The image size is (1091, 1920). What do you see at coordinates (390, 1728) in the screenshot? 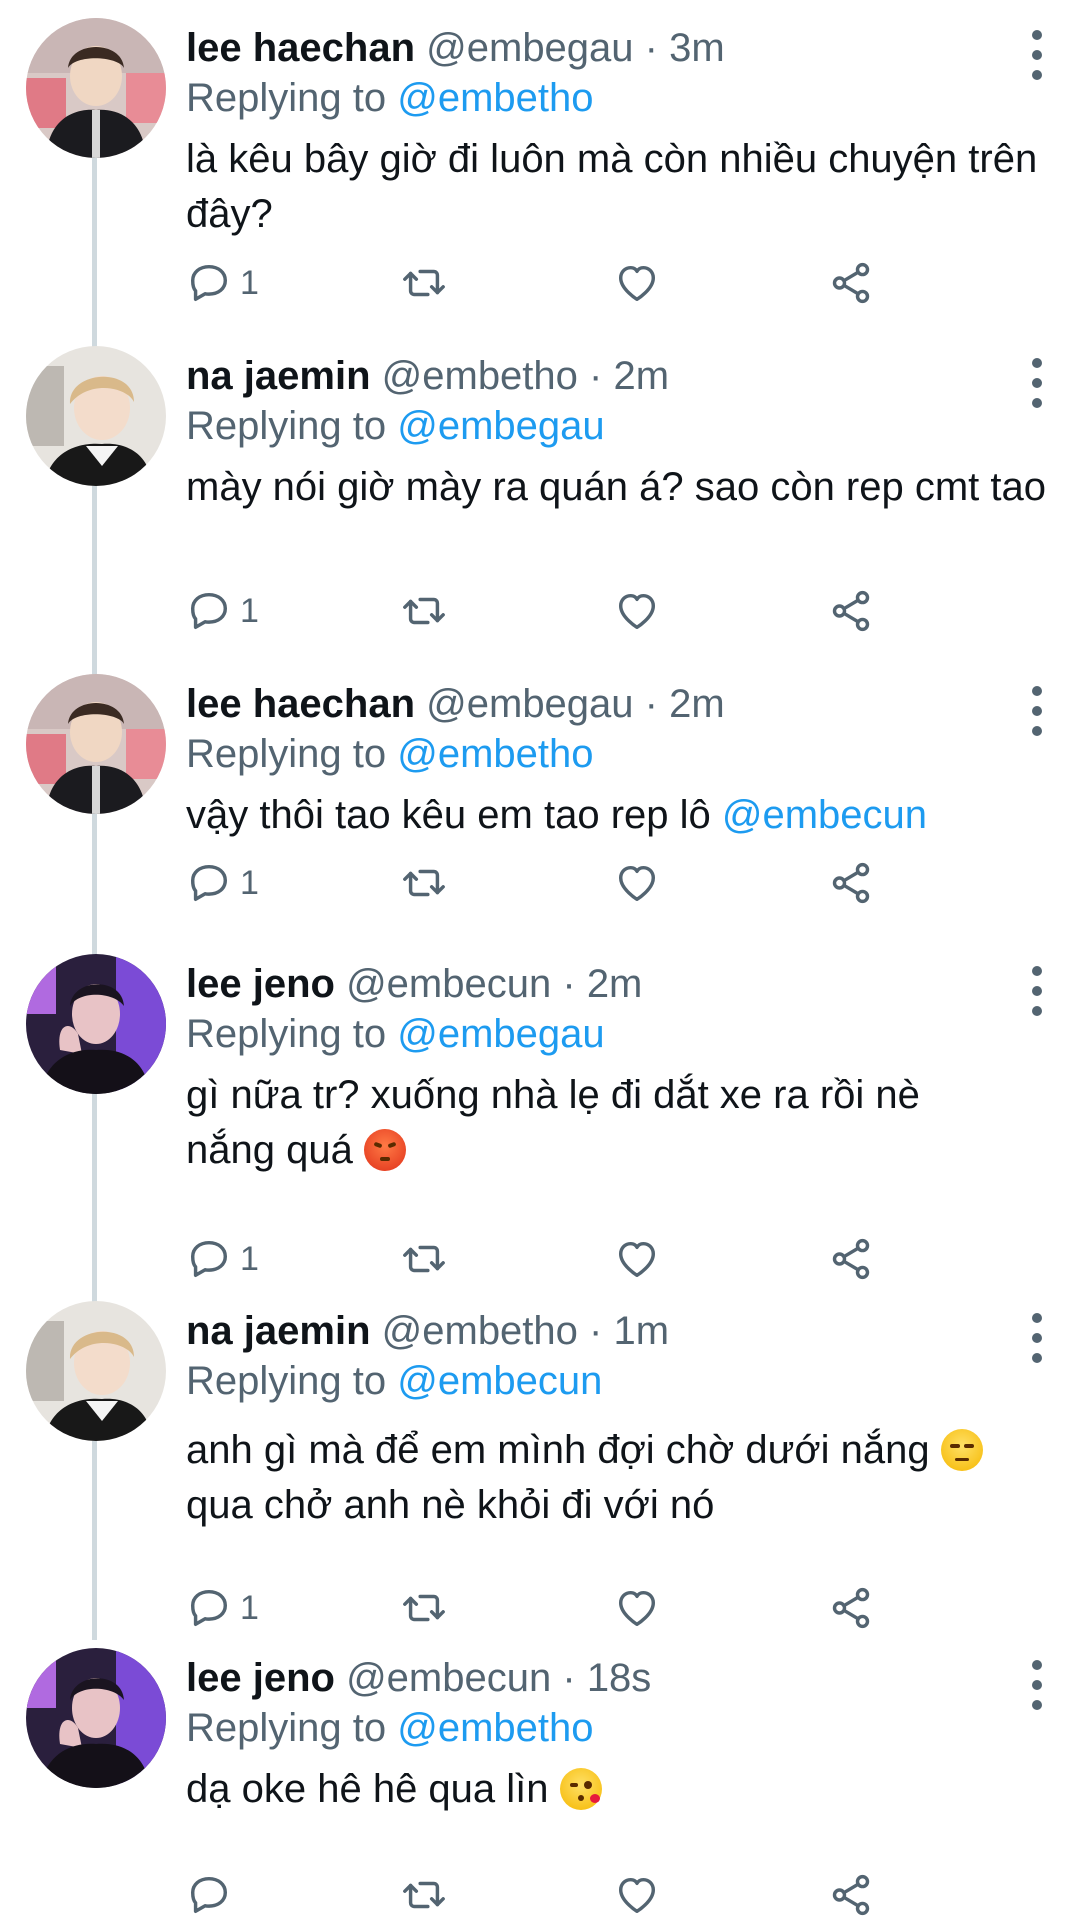
I see `replying-to: Replying to @embetho` at bounding box center [390, 1728].